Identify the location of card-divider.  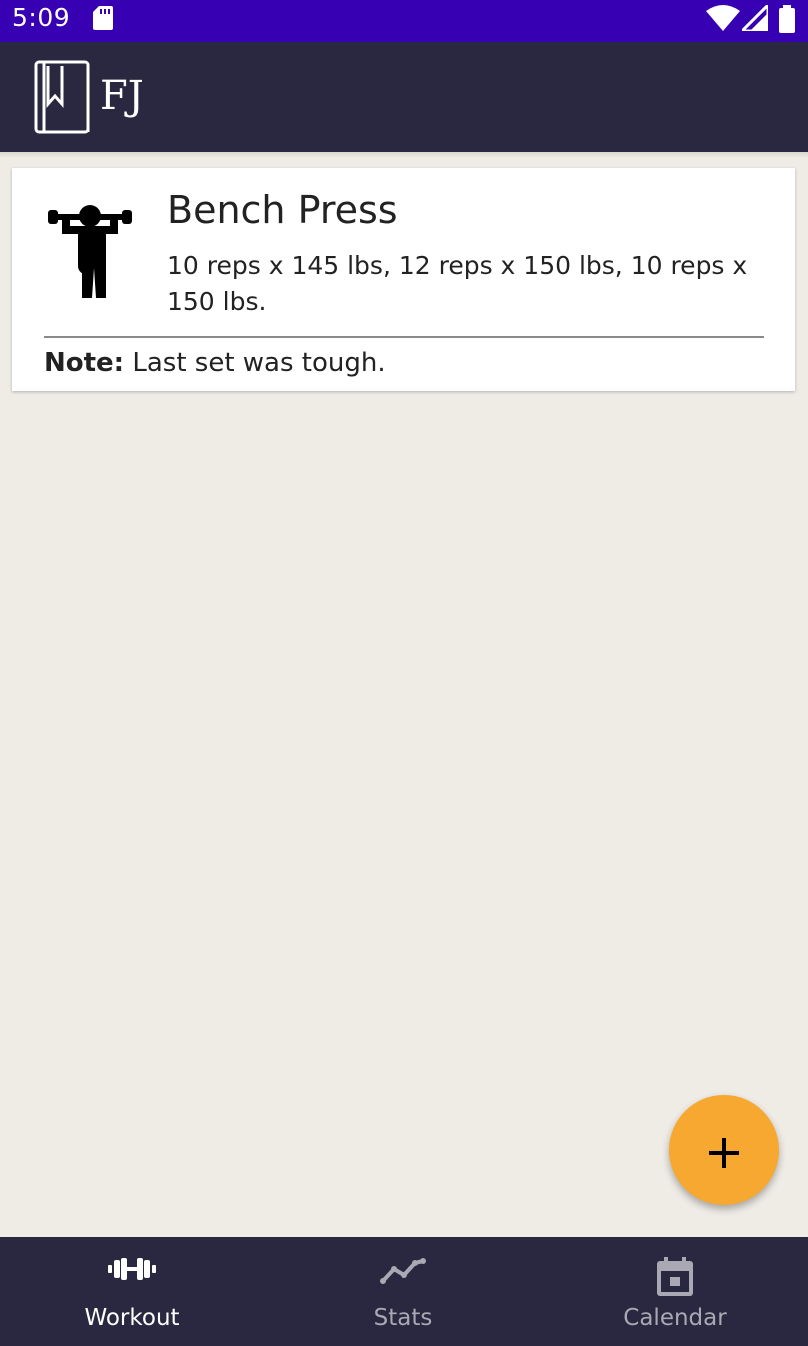
(404, 337).